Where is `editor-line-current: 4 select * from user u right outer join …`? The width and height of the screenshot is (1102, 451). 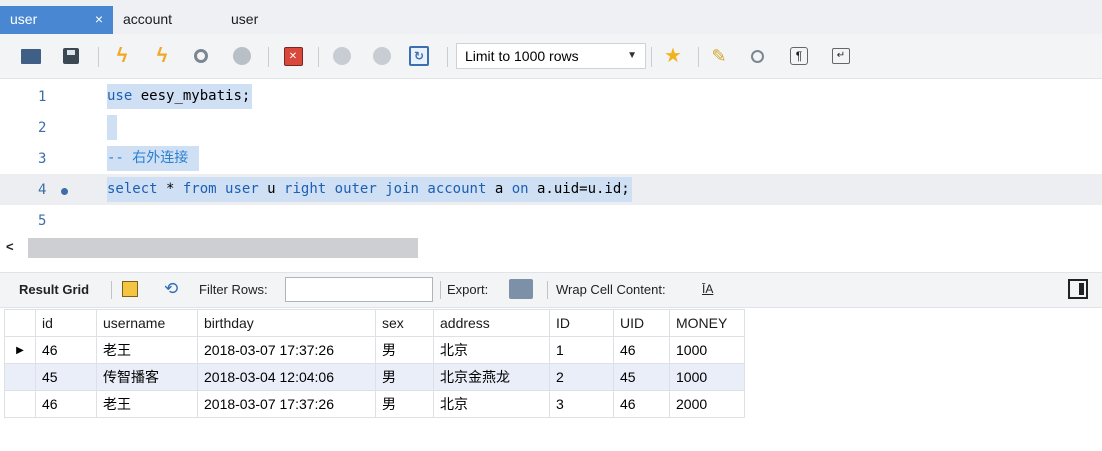 editor-line-current: 4 select * from user u right outer join … is located at coordinates (551, 189).